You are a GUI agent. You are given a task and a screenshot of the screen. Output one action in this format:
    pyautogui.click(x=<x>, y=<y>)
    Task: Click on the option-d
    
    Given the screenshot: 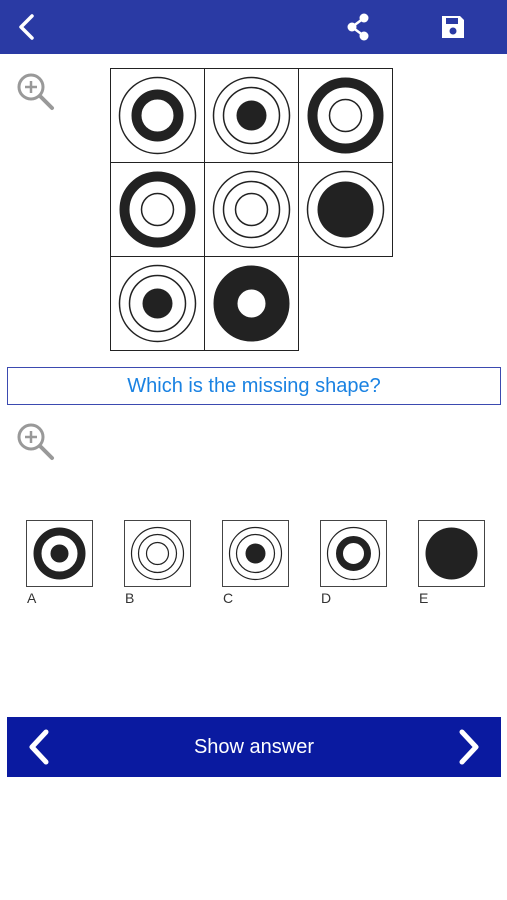 What is the action you would take?
    pyautogui.click(x=353, y=553)
    